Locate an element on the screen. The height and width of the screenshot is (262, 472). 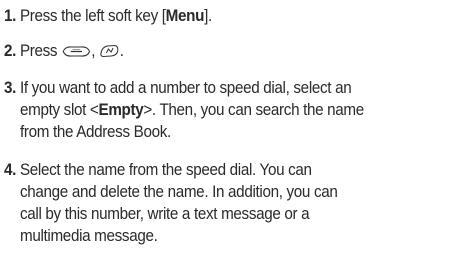
step-end: . is located at coordinates (121, 51).